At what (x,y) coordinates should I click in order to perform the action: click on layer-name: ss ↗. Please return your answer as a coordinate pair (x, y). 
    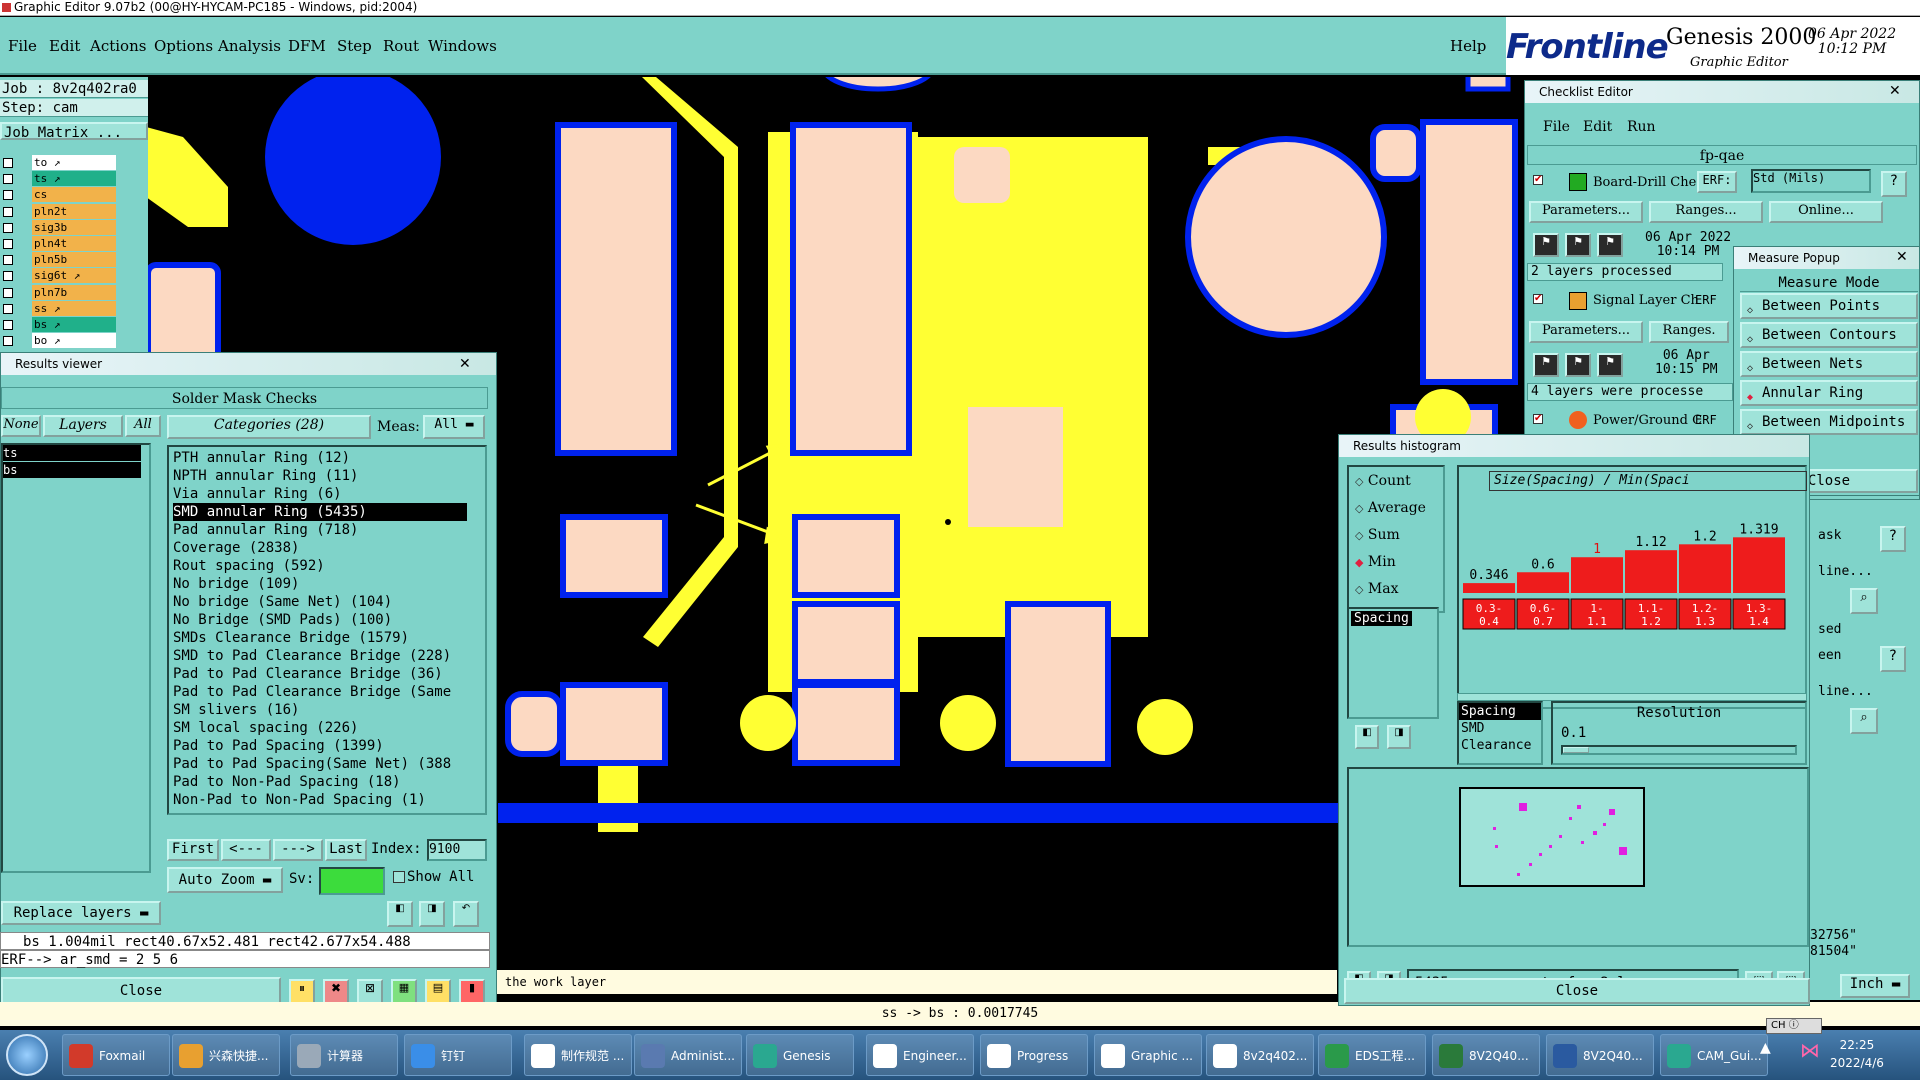
    Looking at the image, I should click on (74, 308).